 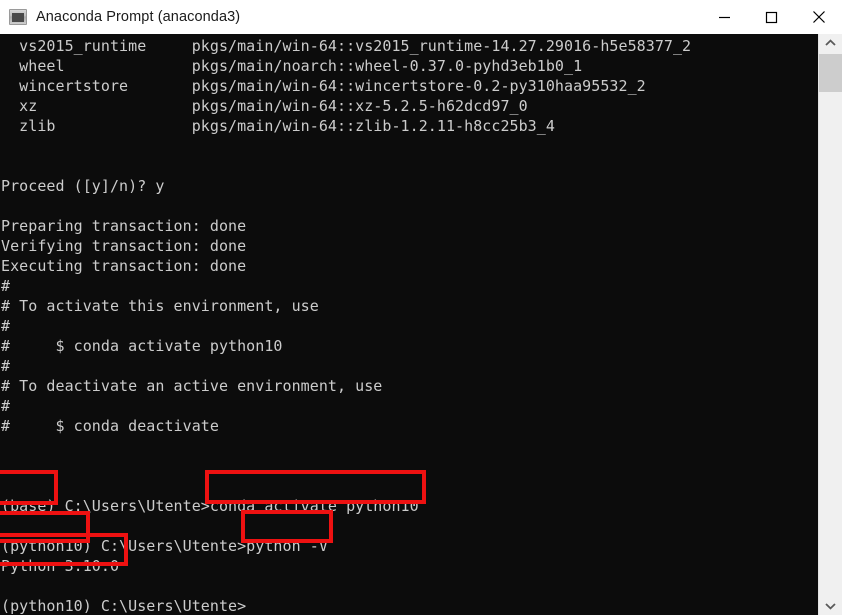 I want to click on title-bar: Anaconda Prompt (anaconda3), so click(x=421, y=17).